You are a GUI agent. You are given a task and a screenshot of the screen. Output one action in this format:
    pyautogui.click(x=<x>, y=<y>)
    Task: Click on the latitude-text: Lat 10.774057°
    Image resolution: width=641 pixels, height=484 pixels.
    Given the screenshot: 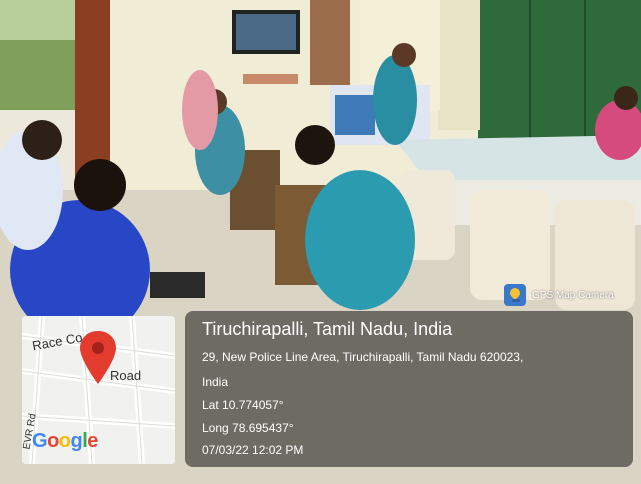 What is the action you would take?
    pyautogui.click(x=243, y=405)
    